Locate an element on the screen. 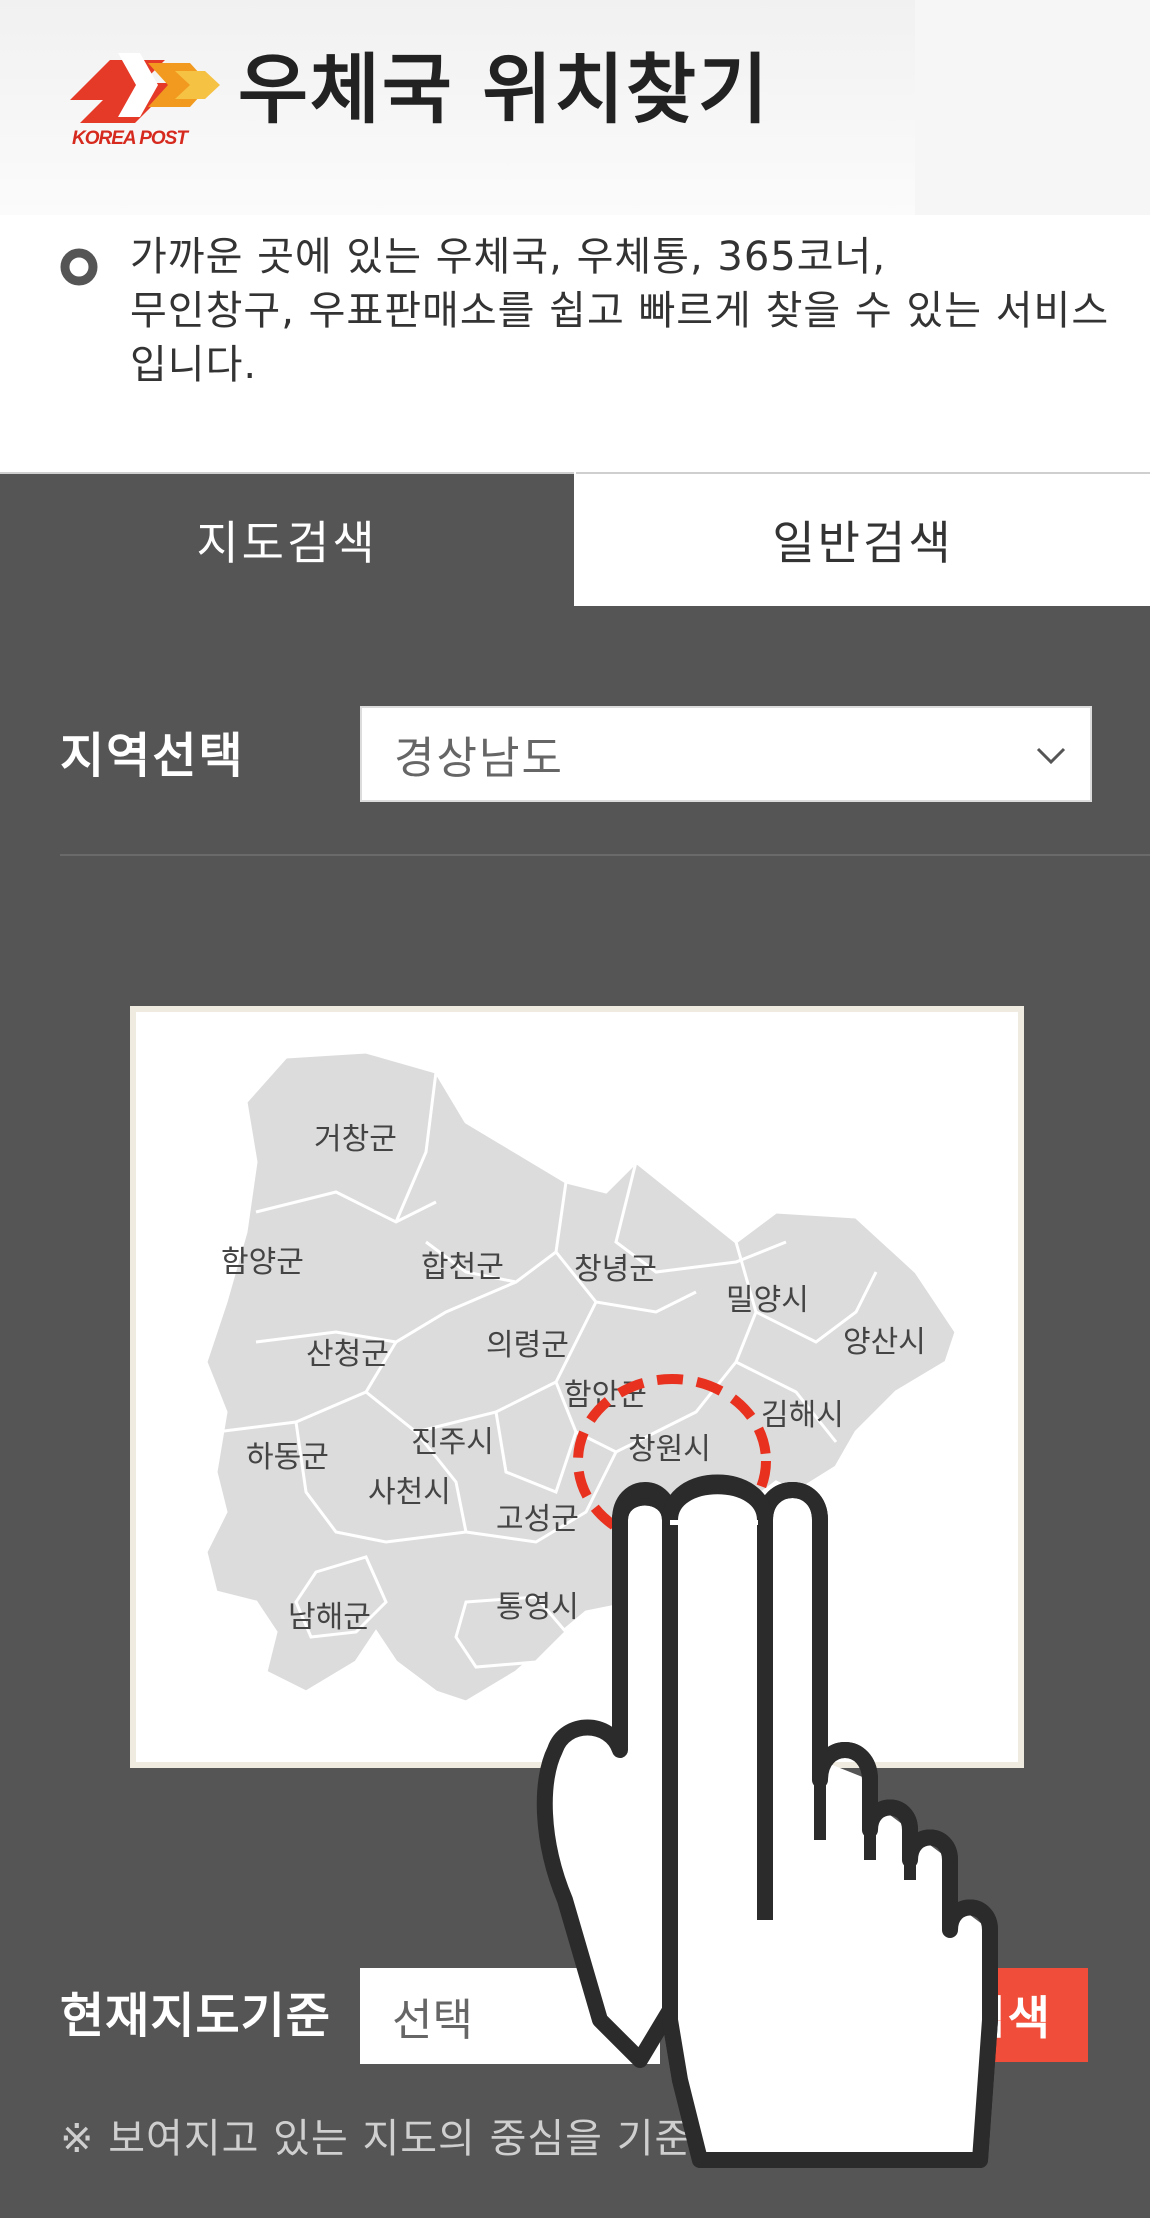 This screenshot has width=1150, height=2222. page-title: 우체국 위치찾기 is located at coordinates (504, 89).